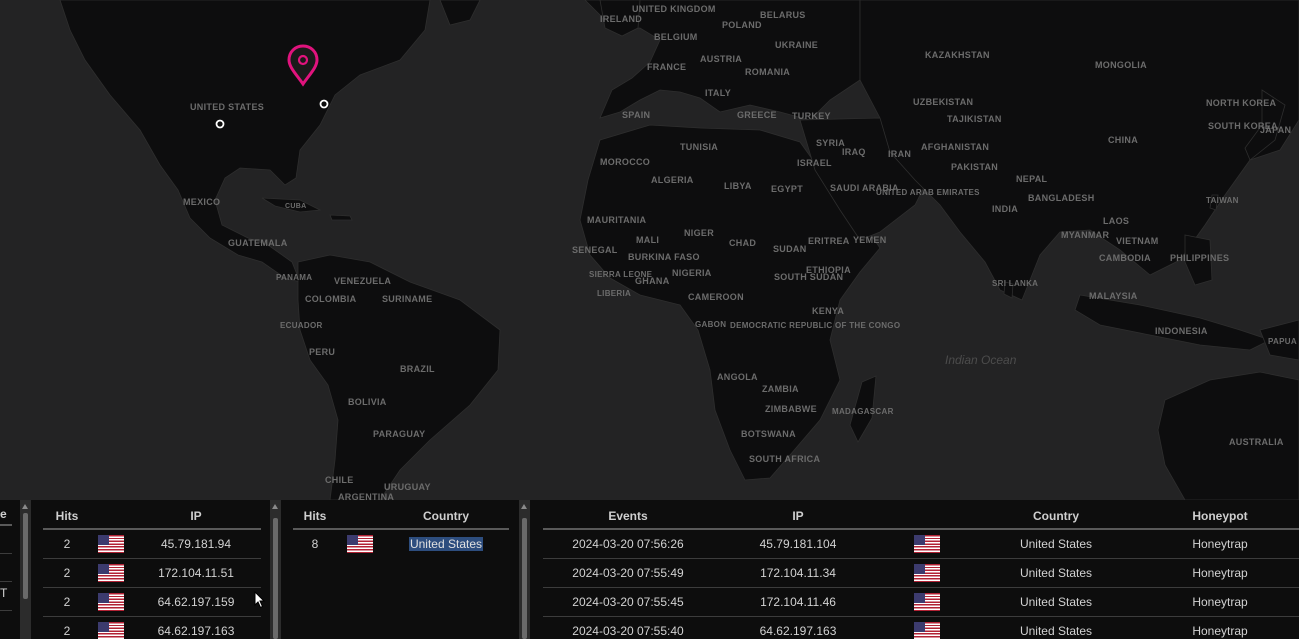 This screenshot has height=639, width=1299. I want to click on svg-text: UNITED ARAB EMIRATES, so click(928, 192).